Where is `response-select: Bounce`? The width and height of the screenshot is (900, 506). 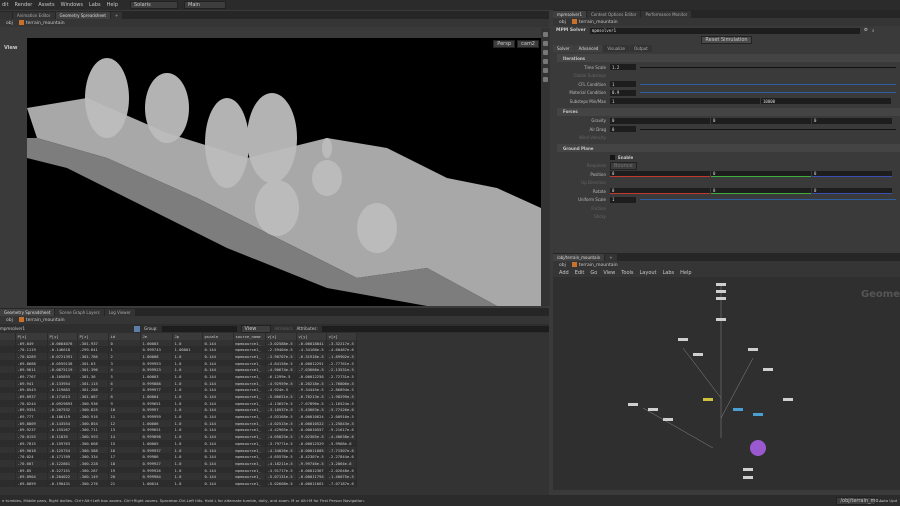 response-select: Bounce is located at coordinates (623, 165).